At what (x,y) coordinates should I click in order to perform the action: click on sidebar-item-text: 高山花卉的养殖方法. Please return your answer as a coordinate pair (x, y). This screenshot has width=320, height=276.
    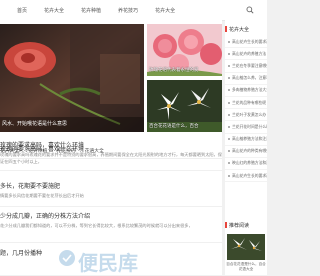
    Looking at the image, I should click on (249, 54).